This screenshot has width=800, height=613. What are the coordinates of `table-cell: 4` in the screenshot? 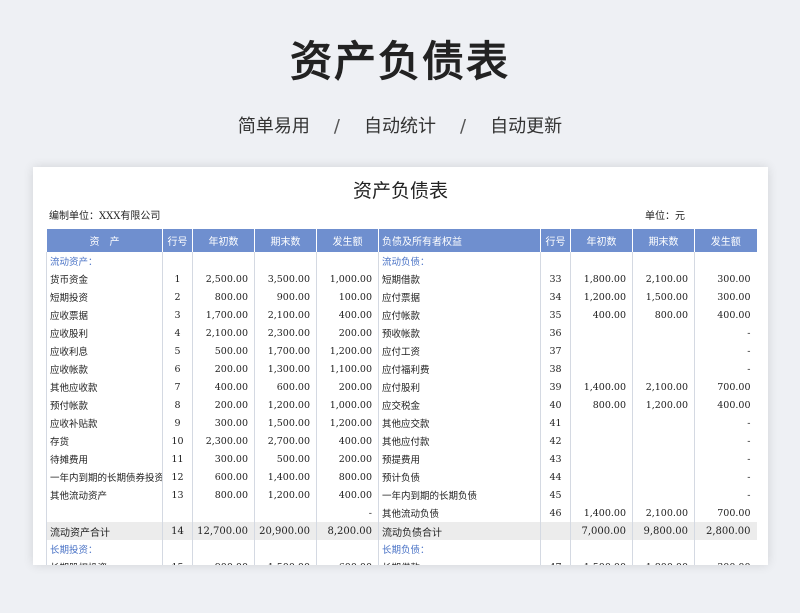 It's located at (177, 333).